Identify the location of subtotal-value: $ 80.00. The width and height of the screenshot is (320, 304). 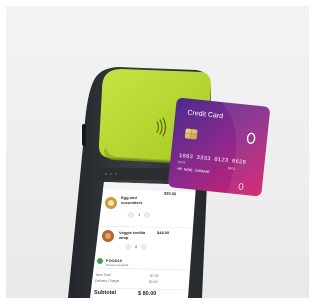
(147, 294).